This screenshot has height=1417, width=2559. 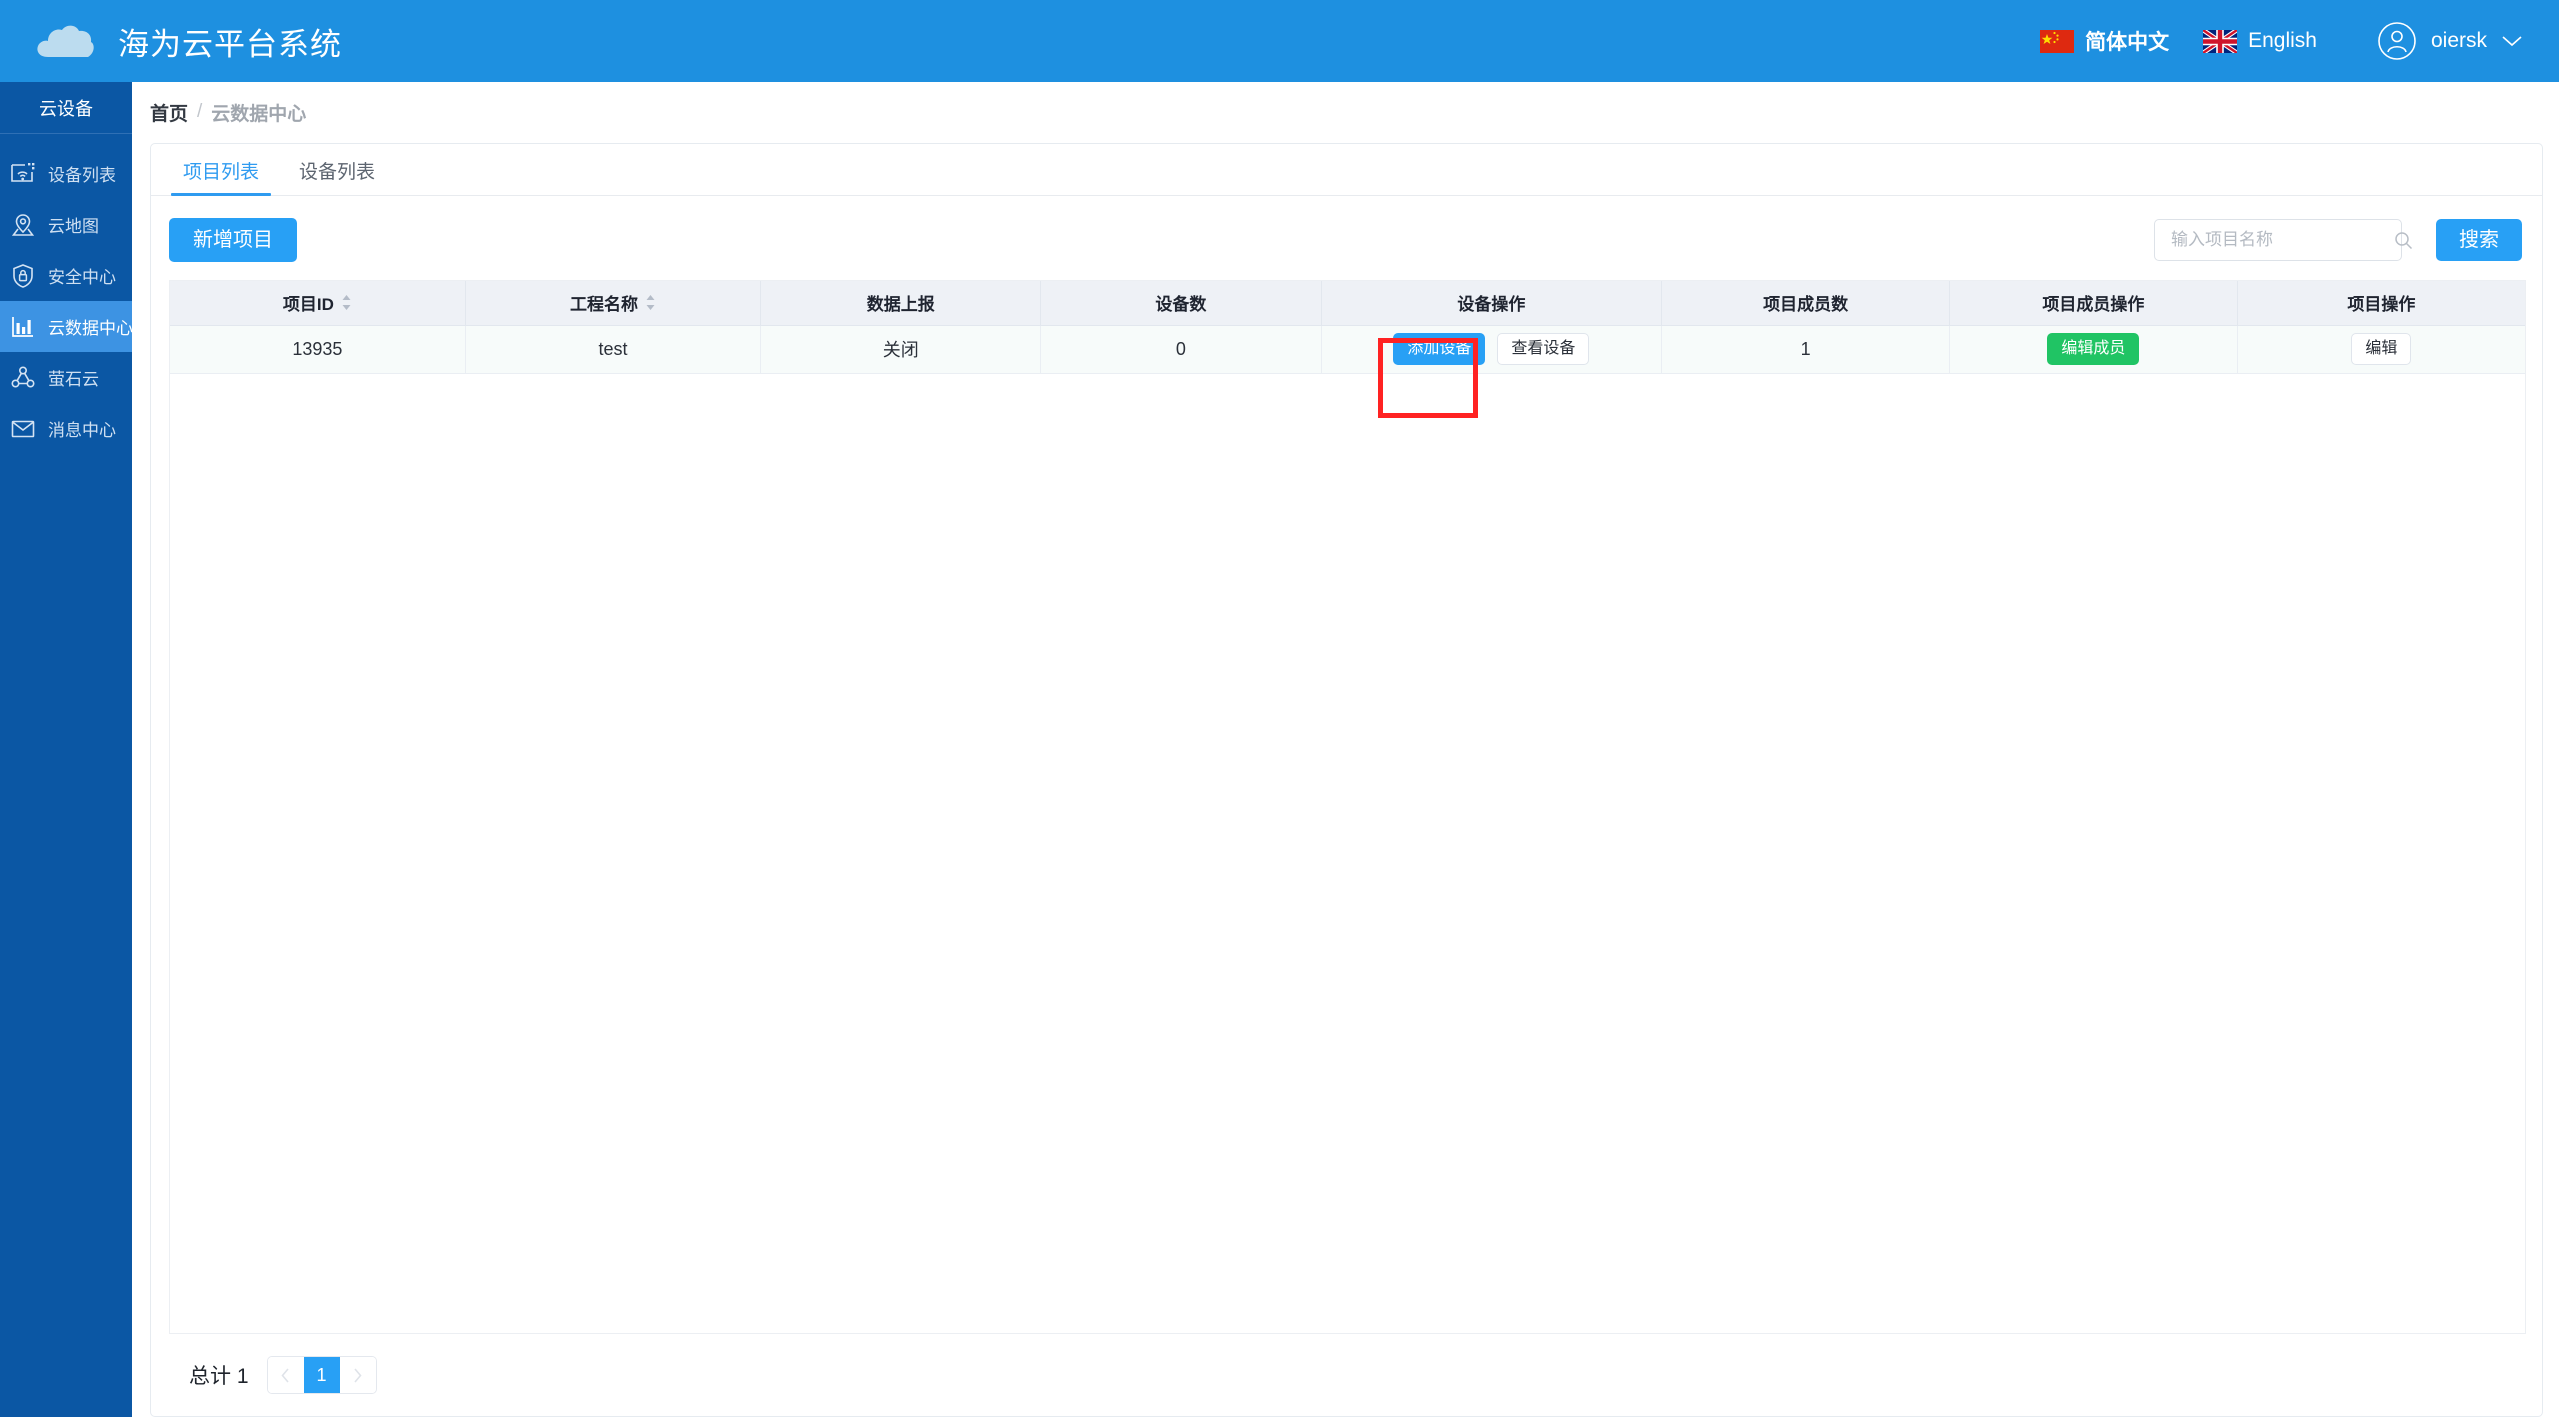 What do you see at coordinates (1492, 349) in the screenshot?
I see `cell-device-actions: 添加设备 查看设备` at bounding box center [1492, 349].